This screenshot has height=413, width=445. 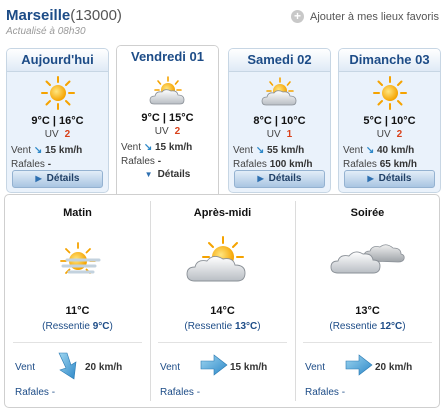 I want to click on temperature-range: 8°C | 10°C, so click(x=279, y=121).